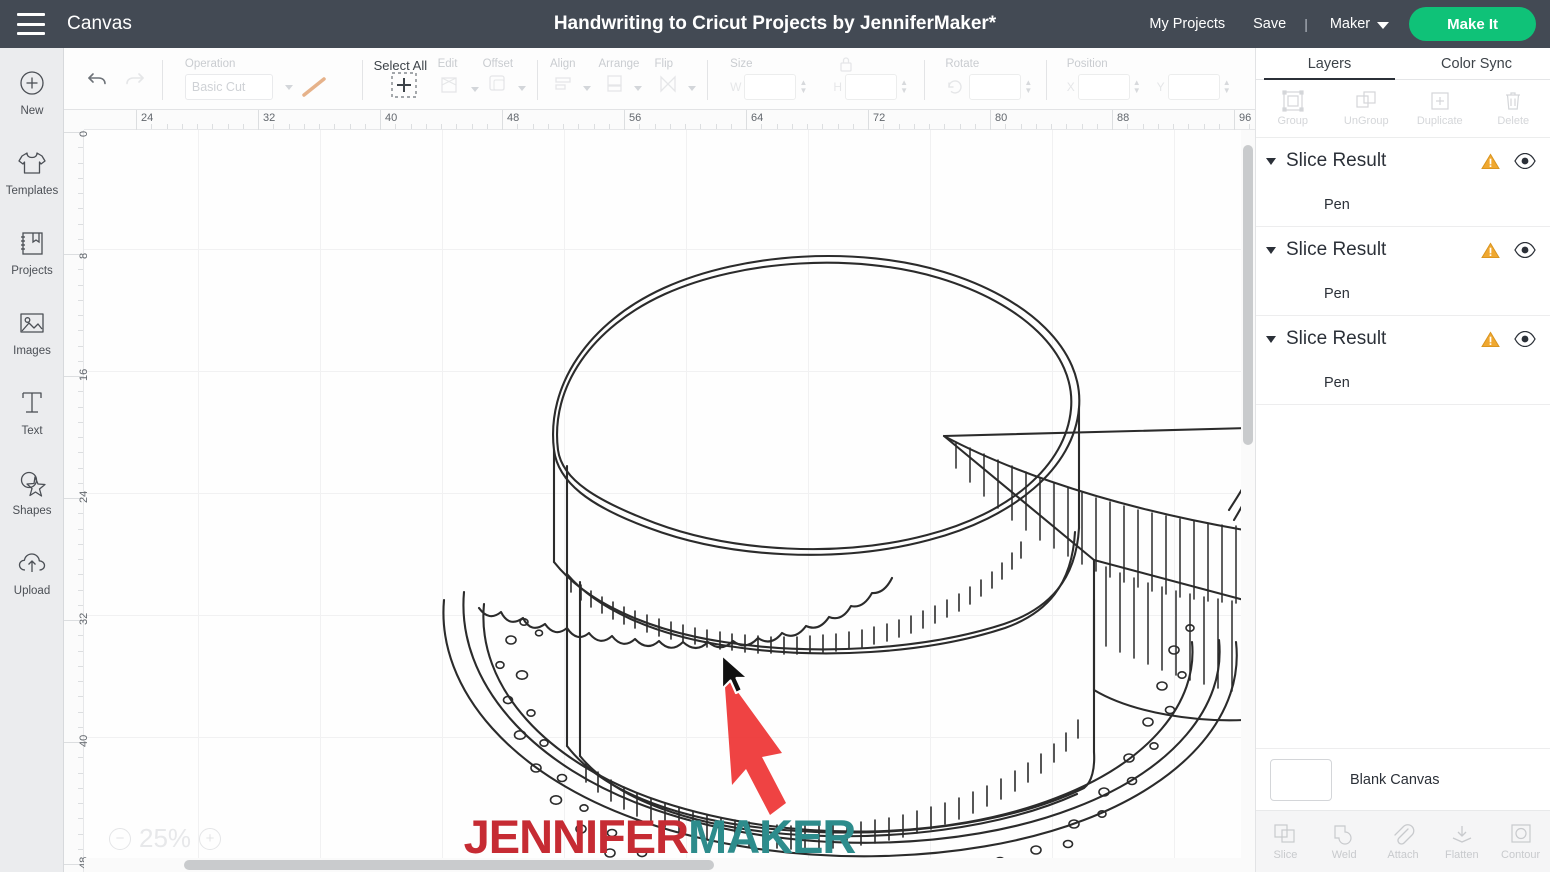  Describe the element at coordinates (32, 111) in the screenshot. I see `sidebar-label-new: New` at that location.